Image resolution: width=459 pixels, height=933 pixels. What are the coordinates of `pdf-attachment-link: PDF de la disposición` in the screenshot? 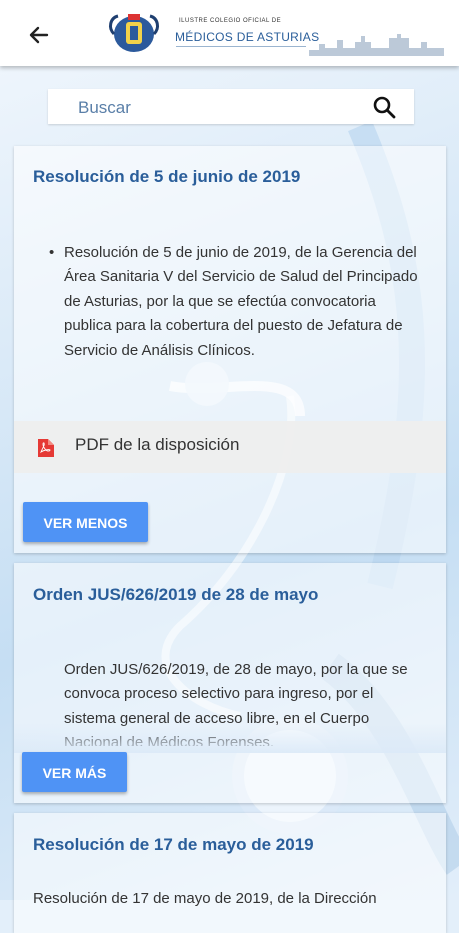 It's located at (230, 447).